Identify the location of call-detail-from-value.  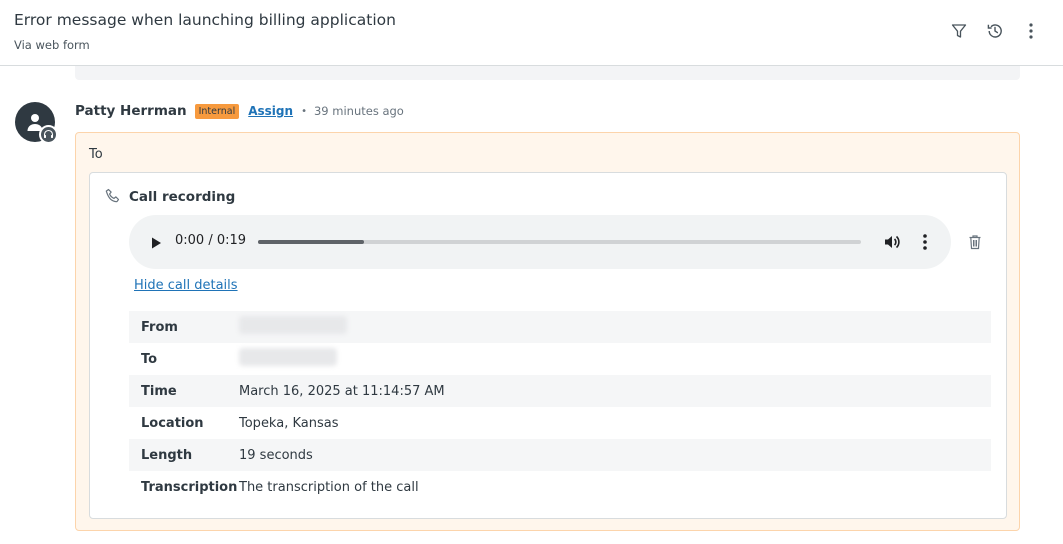
(293, 327).